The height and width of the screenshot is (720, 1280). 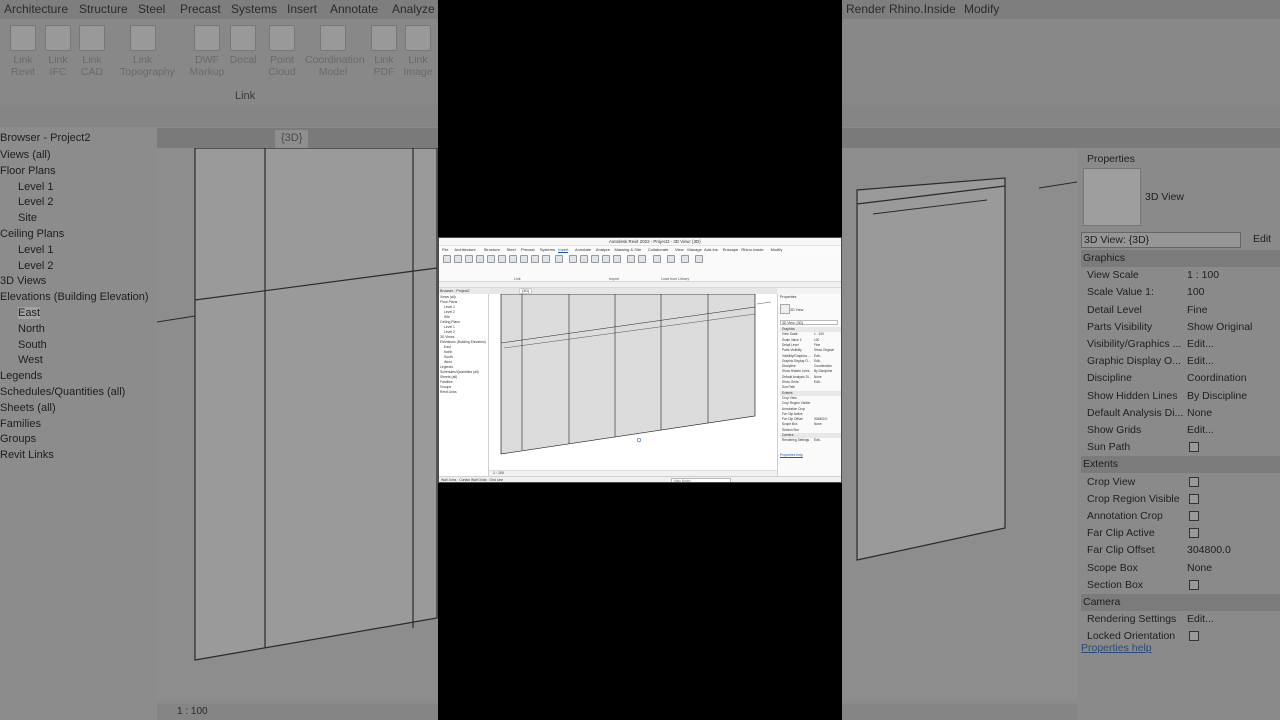 What do you see at coordinates (446, 367) in the screenshot?
I see `browser-item: Legends` at bounding box center [446, 367].